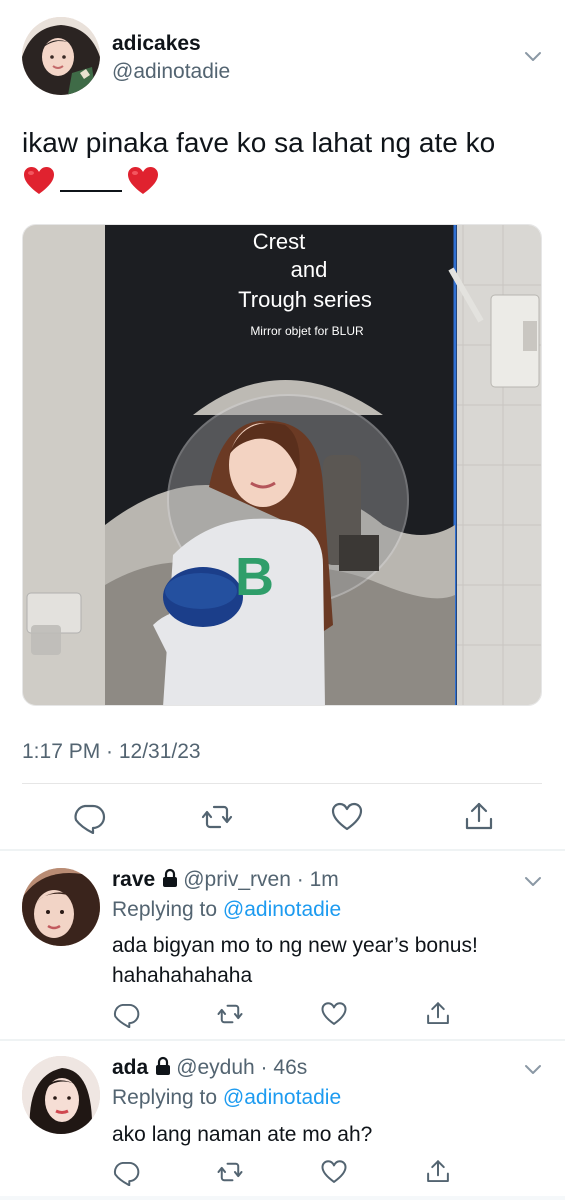 This screenshot has height=1200, width=565. I want to click on poster-line3: Trough series, so click(305, 299).